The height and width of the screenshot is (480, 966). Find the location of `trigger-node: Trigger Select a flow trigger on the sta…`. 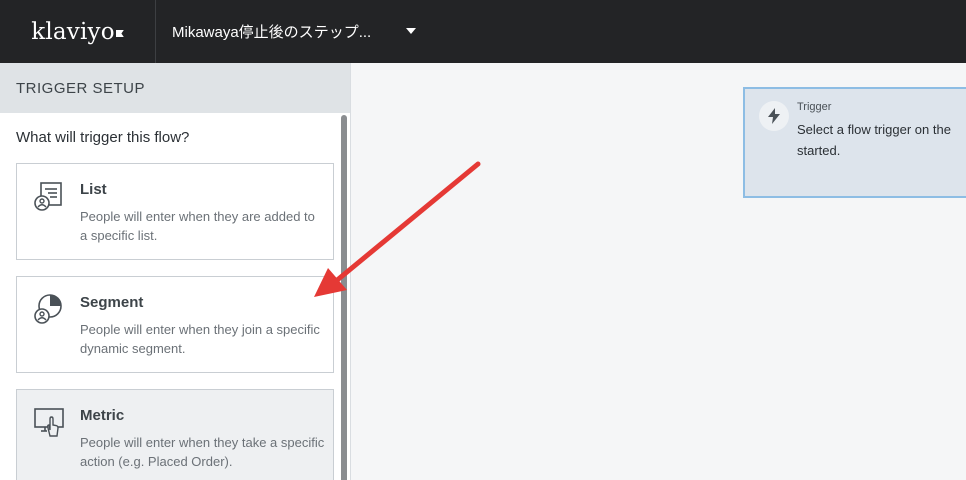

trigger-node: Trigger Select a flow trigger on the sta… is located at coordinates (854, 142).